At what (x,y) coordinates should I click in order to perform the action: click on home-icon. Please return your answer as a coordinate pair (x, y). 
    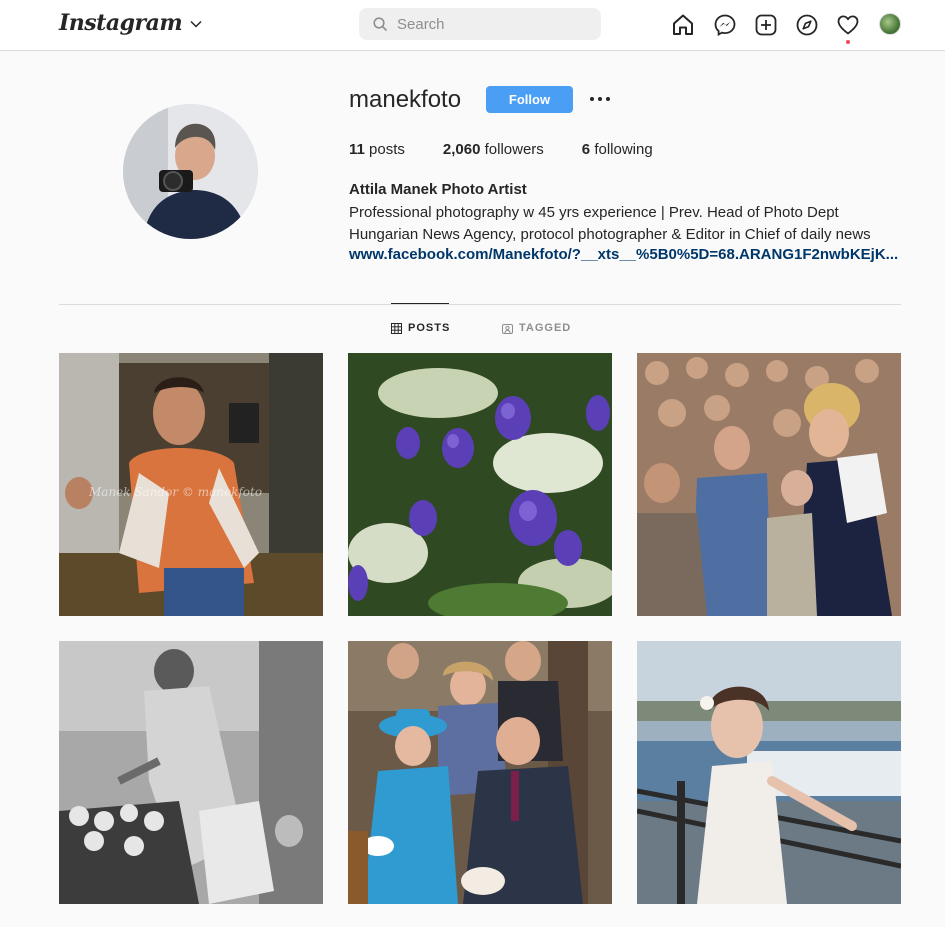
    Looking at the image, I should click on (683, 25).